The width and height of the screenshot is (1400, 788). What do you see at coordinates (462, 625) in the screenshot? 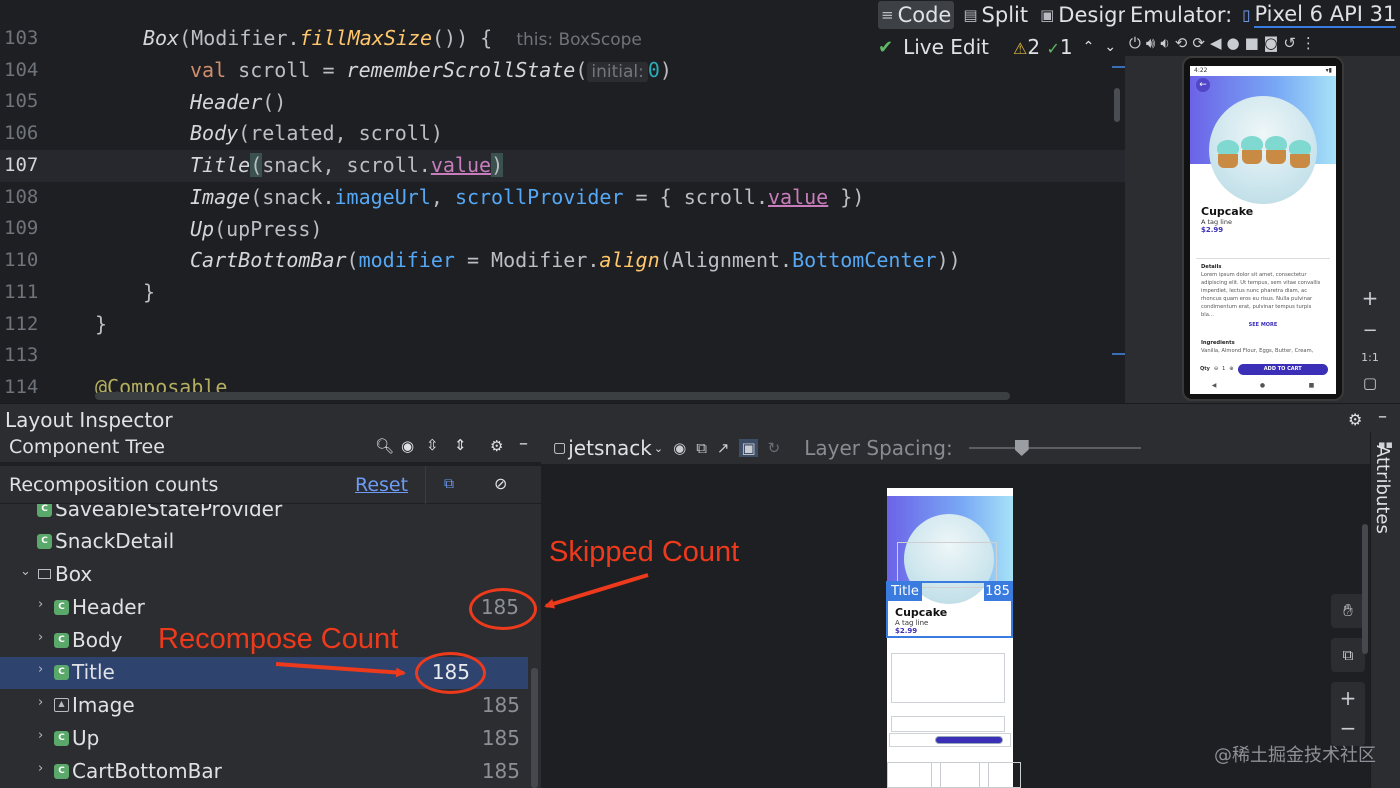
I see `annotation-arrows` at bounding box center [462, 625].